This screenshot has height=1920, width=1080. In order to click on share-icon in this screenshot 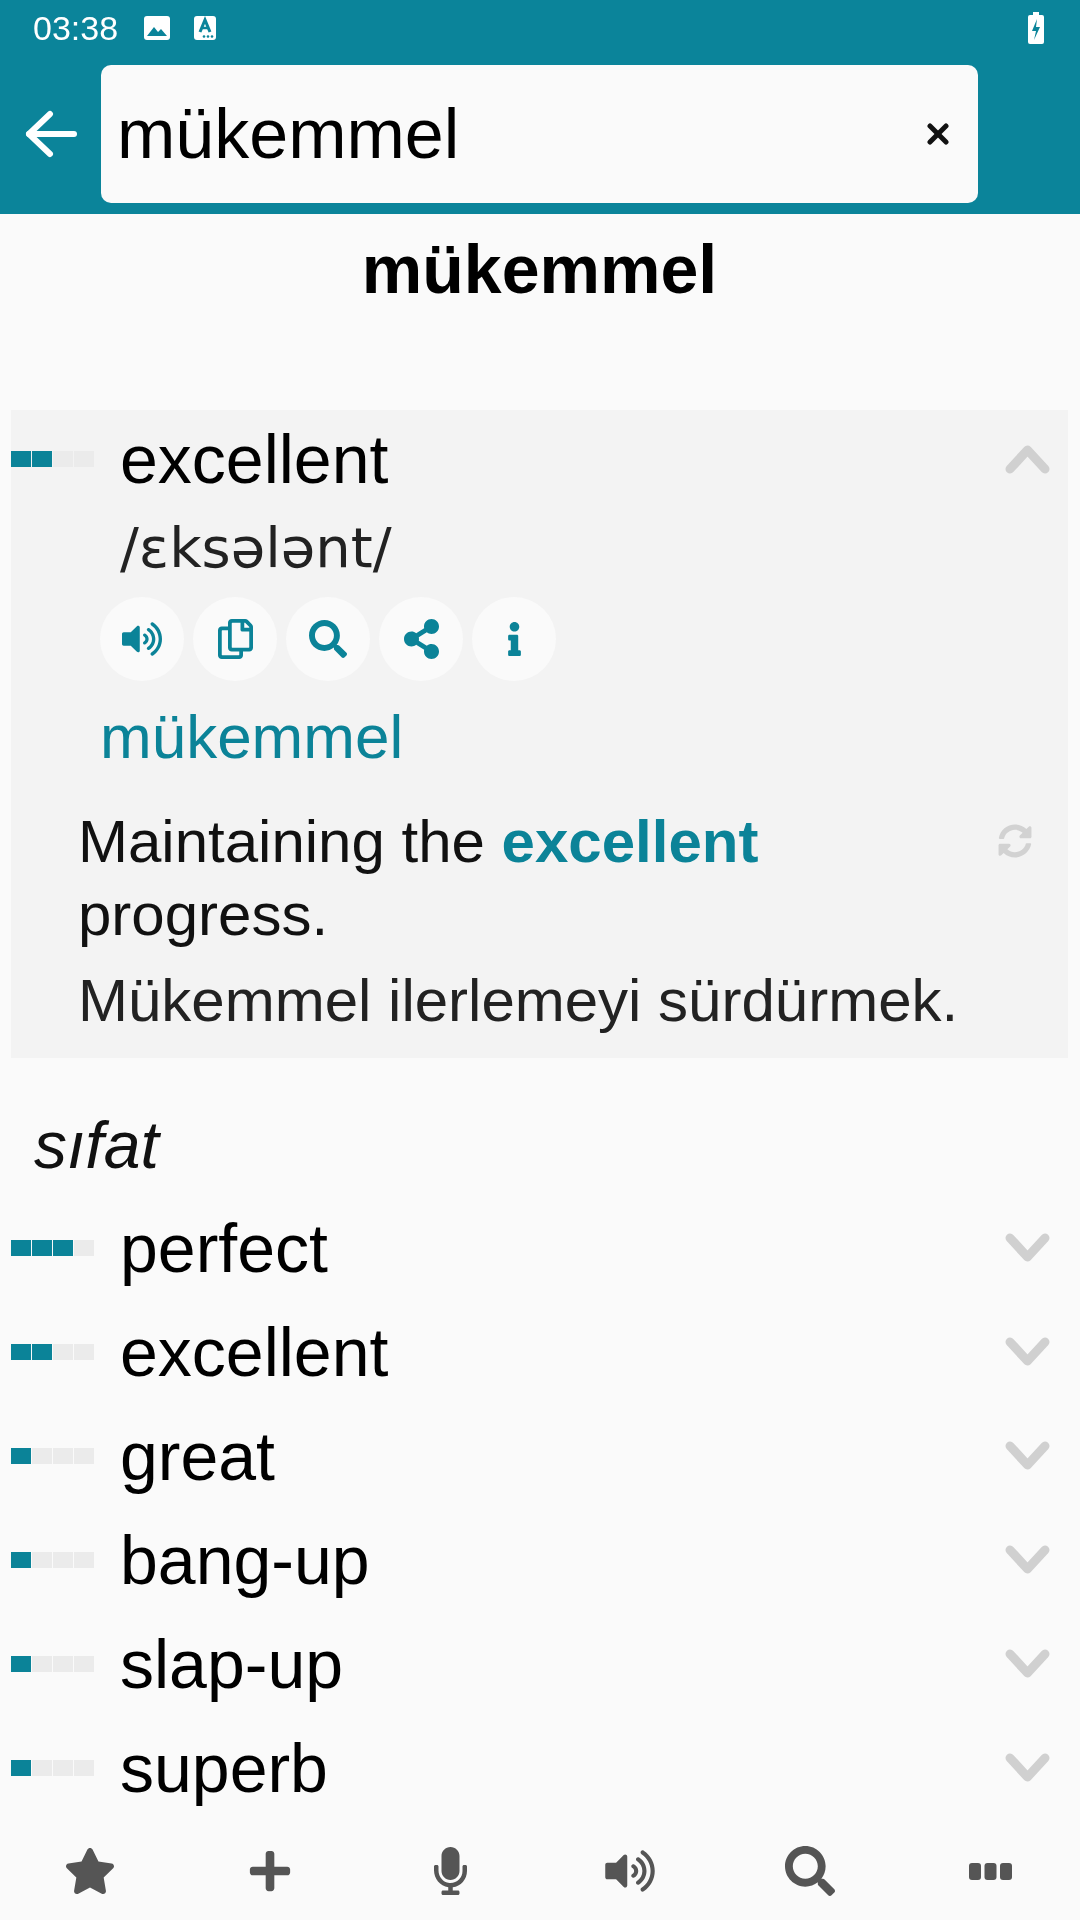, I will do `click(421, 639)`.